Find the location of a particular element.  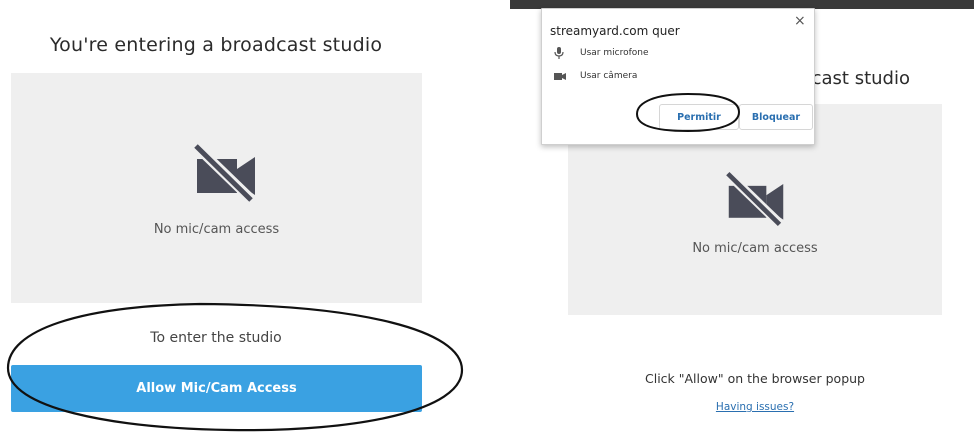

permitir-button: Permitir is located at coordinates (699, 117).